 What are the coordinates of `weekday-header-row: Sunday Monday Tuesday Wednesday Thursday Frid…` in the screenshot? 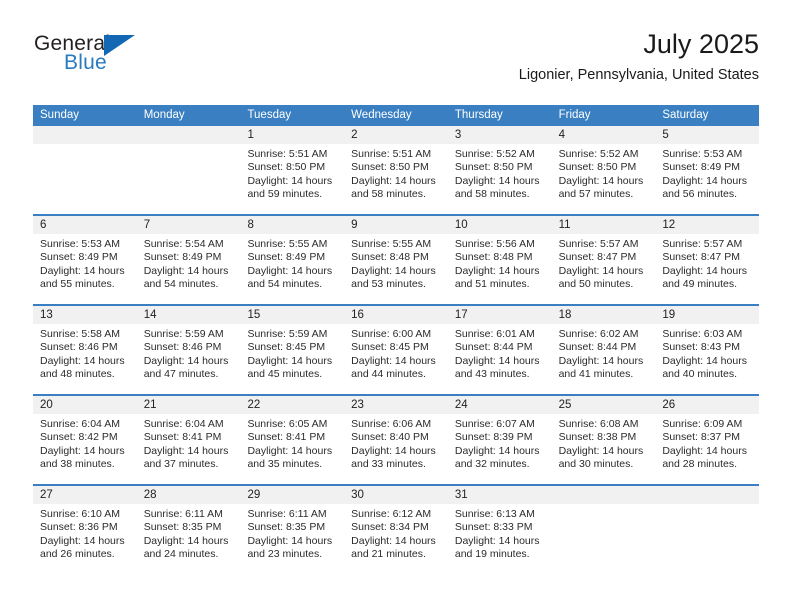 It's located at (396, 115).